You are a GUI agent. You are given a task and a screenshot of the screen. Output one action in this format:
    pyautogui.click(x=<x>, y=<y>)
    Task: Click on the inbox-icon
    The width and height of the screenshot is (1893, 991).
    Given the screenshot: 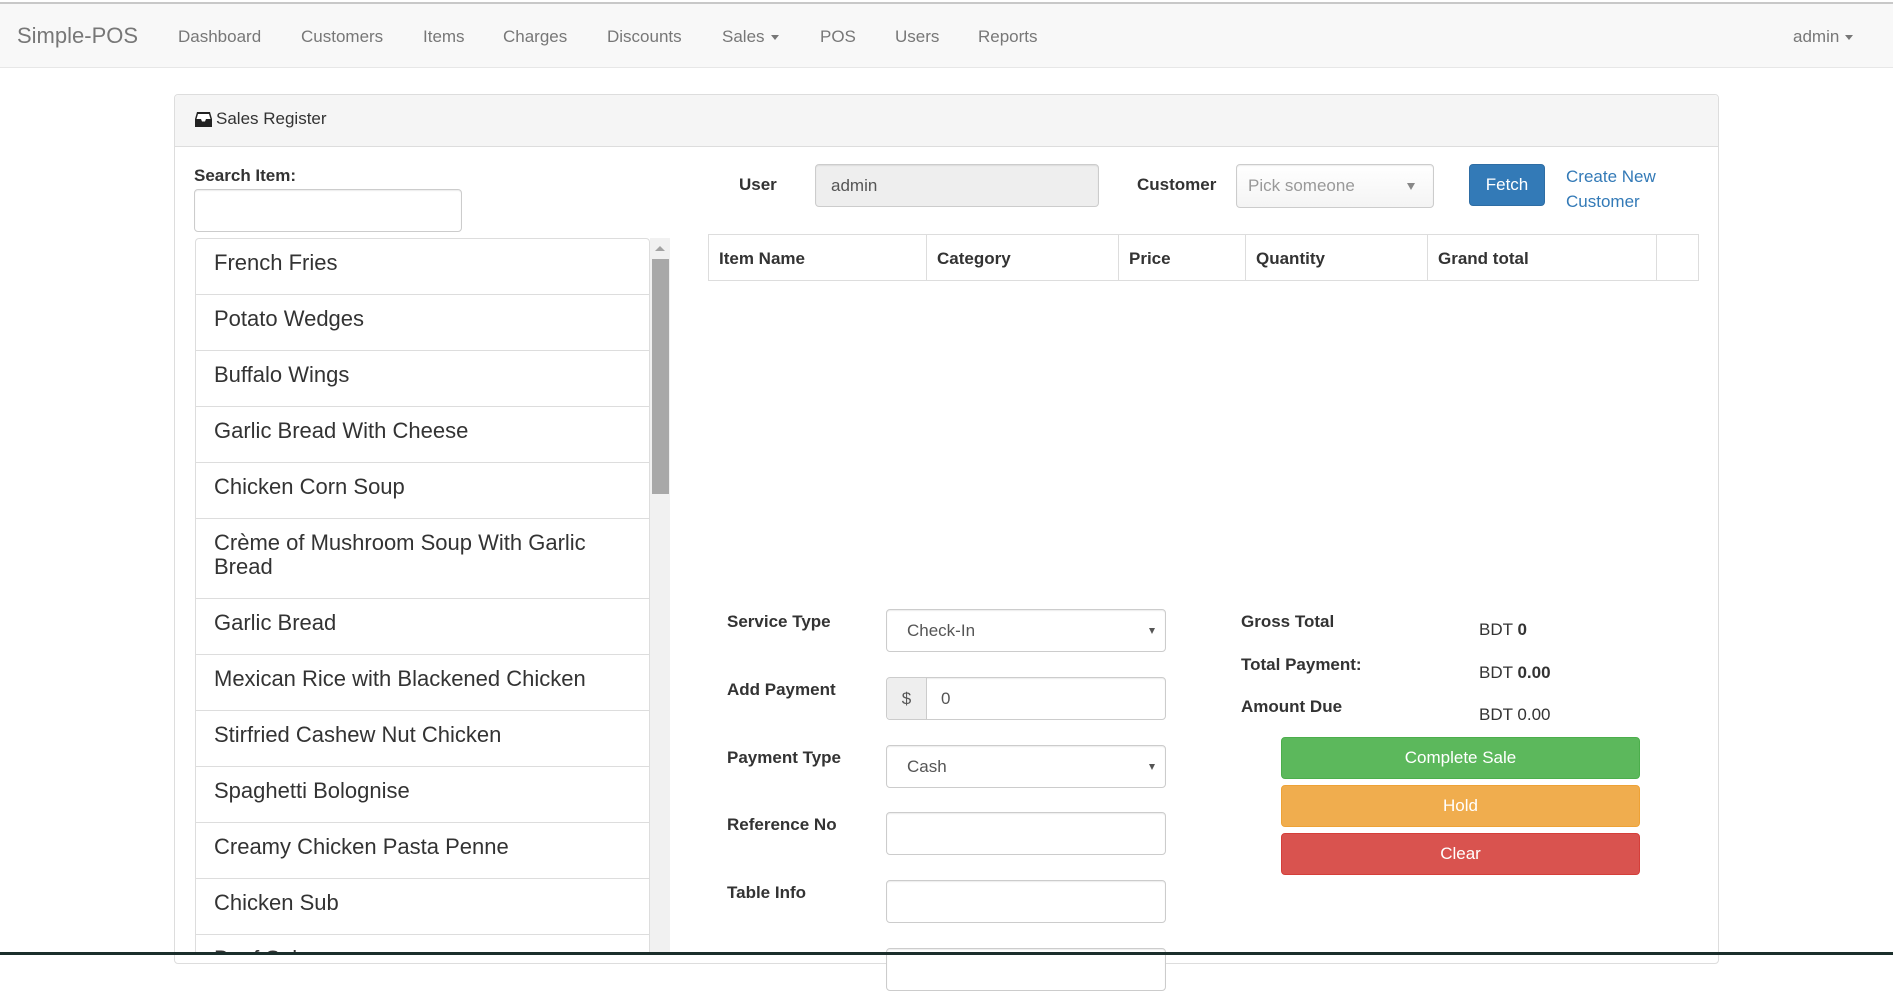 What is the action you would take?
    pyautogui.click(x=203, y=119)
    